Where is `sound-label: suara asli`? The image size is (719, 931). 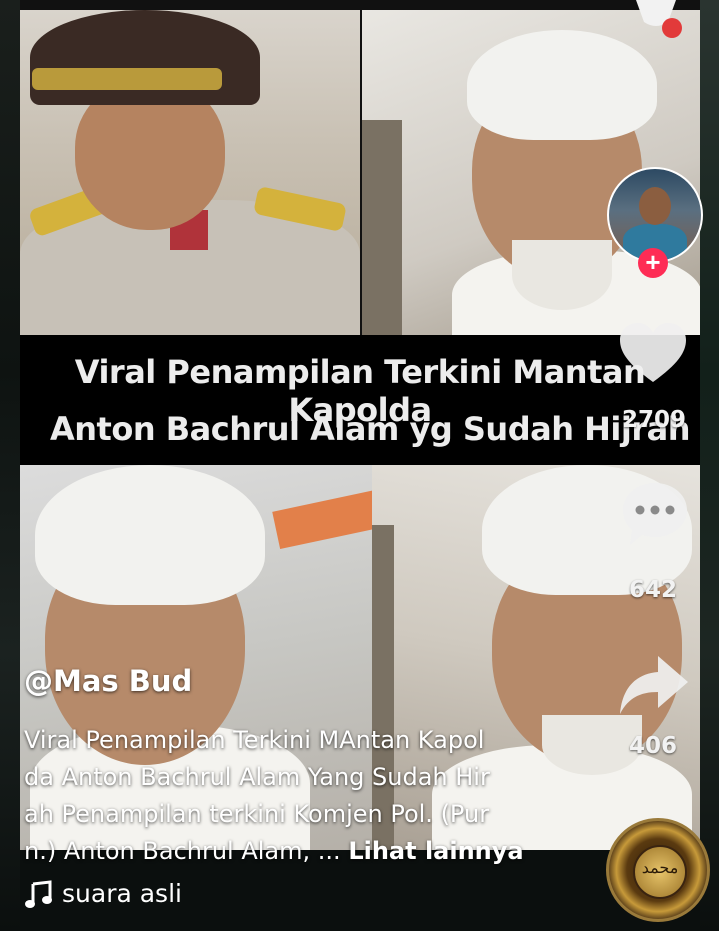
sound-label: suara asli is located at coordinates (122, 893).